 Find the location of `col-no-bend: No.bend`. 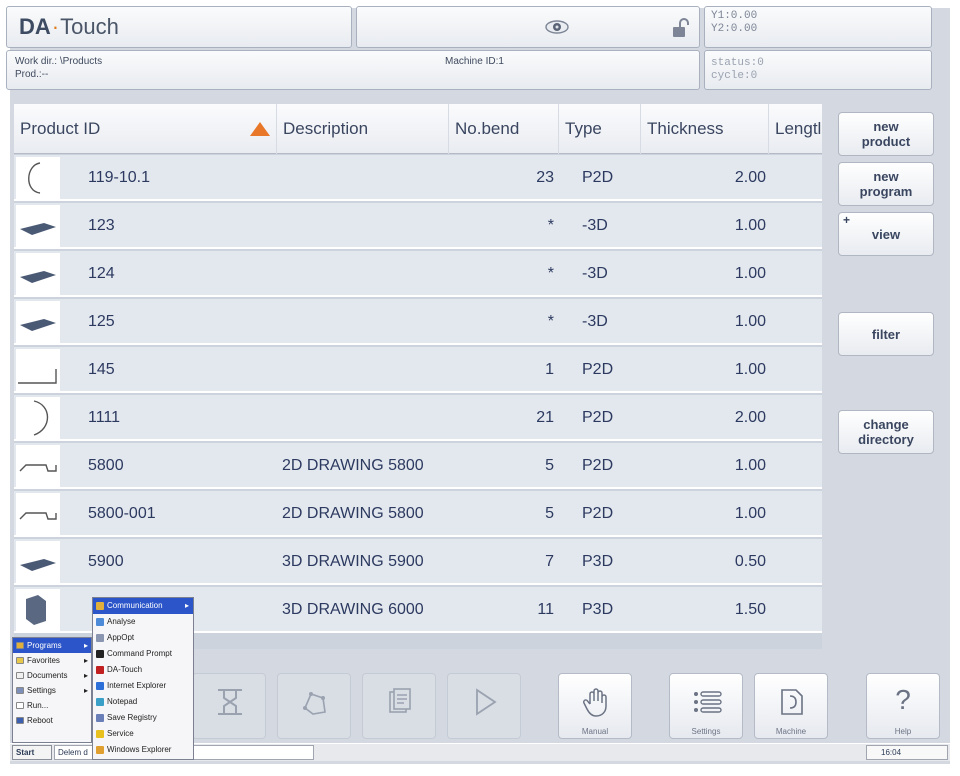

col-no-bend: No.bend is located at coordinates (503, 129).